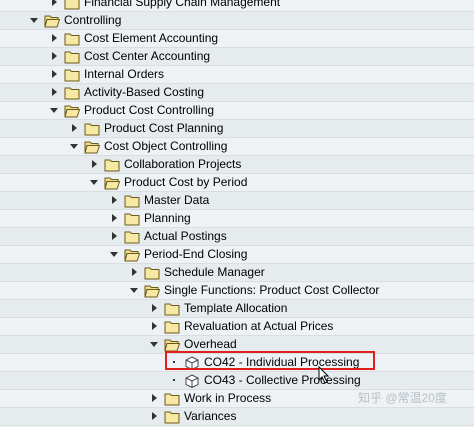 This screenshot has width=474, height=427. I want to click on tree-item-label: Cost Element Accounting, so click(151, 38).